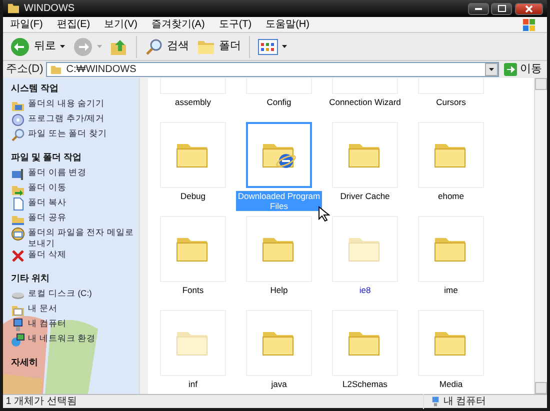 The image size is (550, 411). What do you see at coordinates (219, 46) in the screenshot?
I see `folders-button: 폴더` at bounding box center [219, 46].